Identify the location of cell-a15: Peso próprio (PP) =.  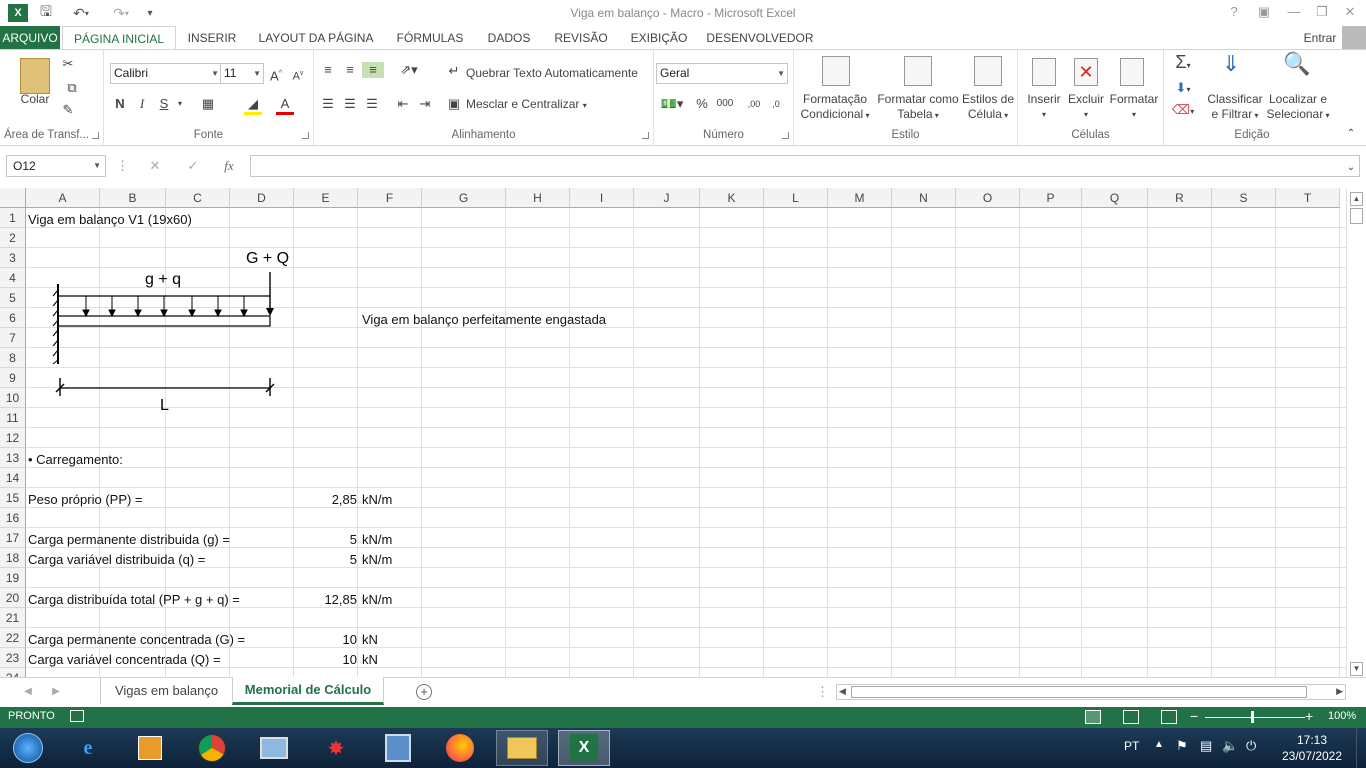
(85, 499).